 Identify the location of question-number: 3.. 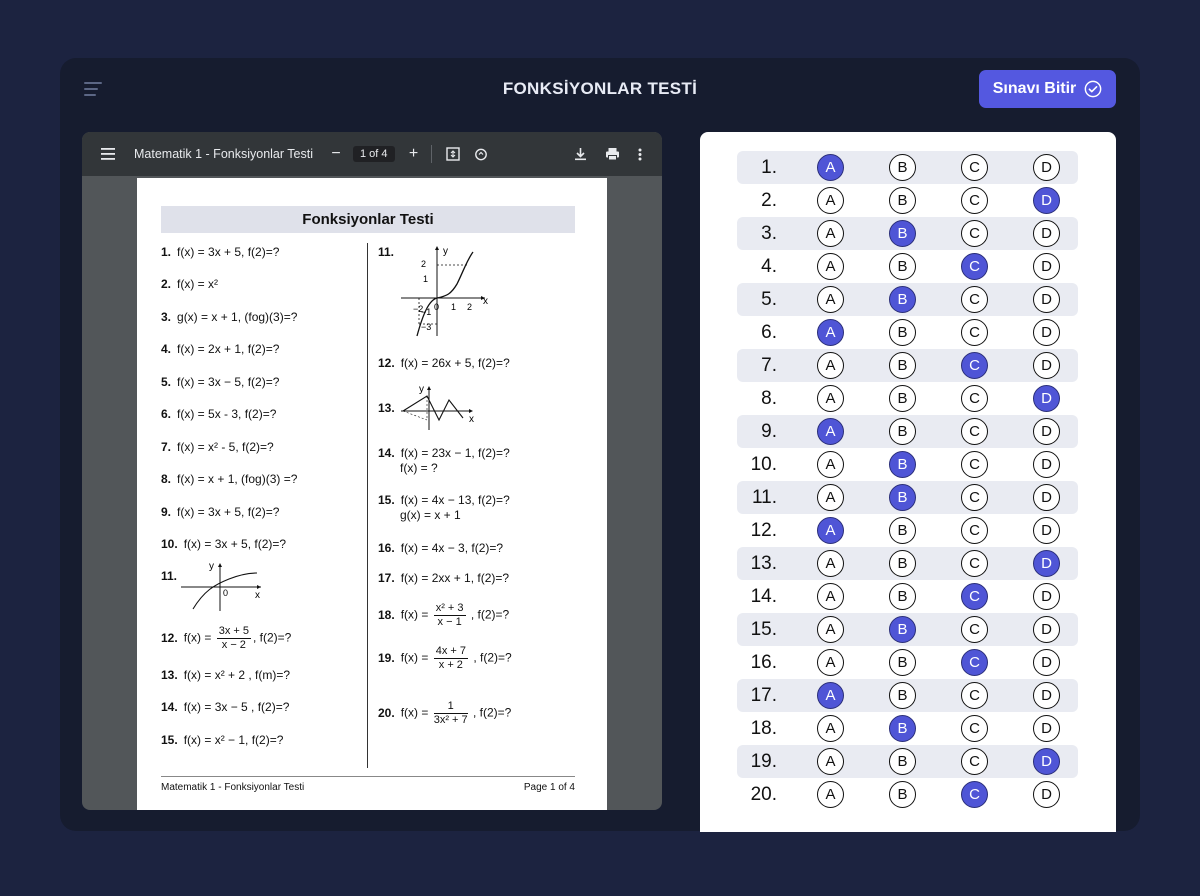
(166, 317).